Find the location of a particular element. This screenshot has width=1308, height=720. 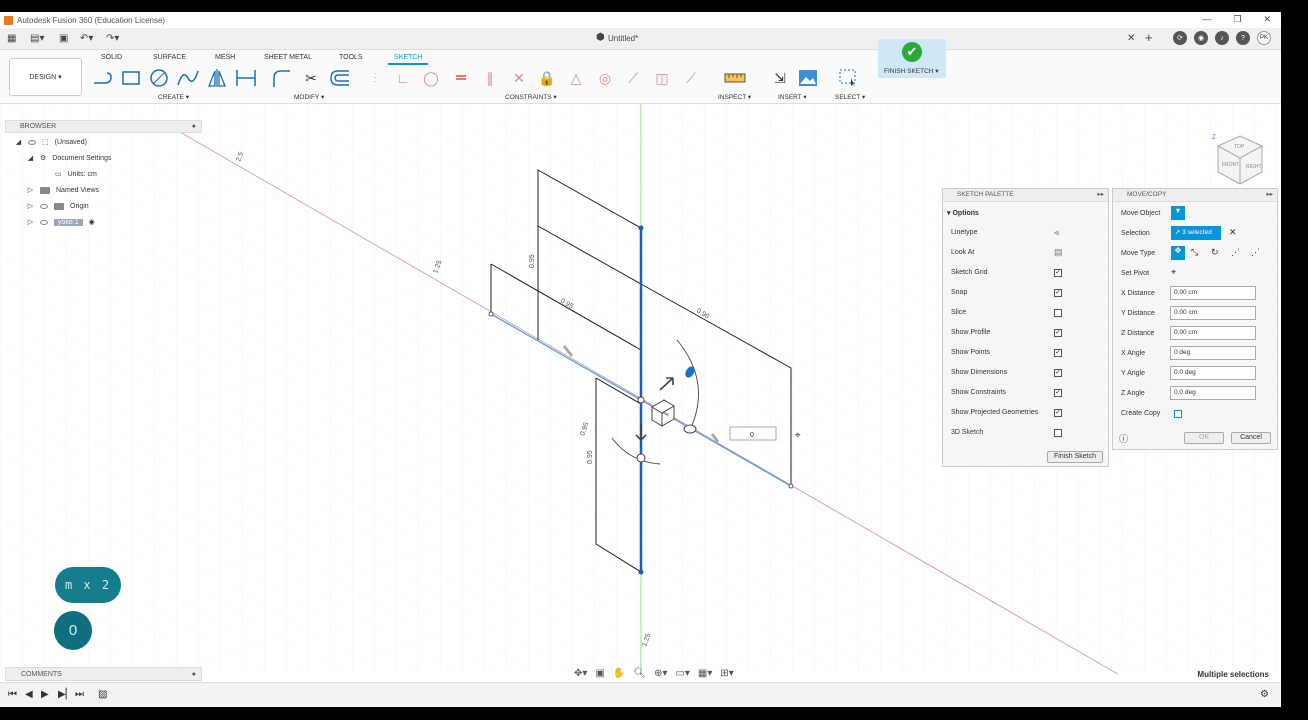

cancel-button: Cancel is located at coordinates (1251, 438).